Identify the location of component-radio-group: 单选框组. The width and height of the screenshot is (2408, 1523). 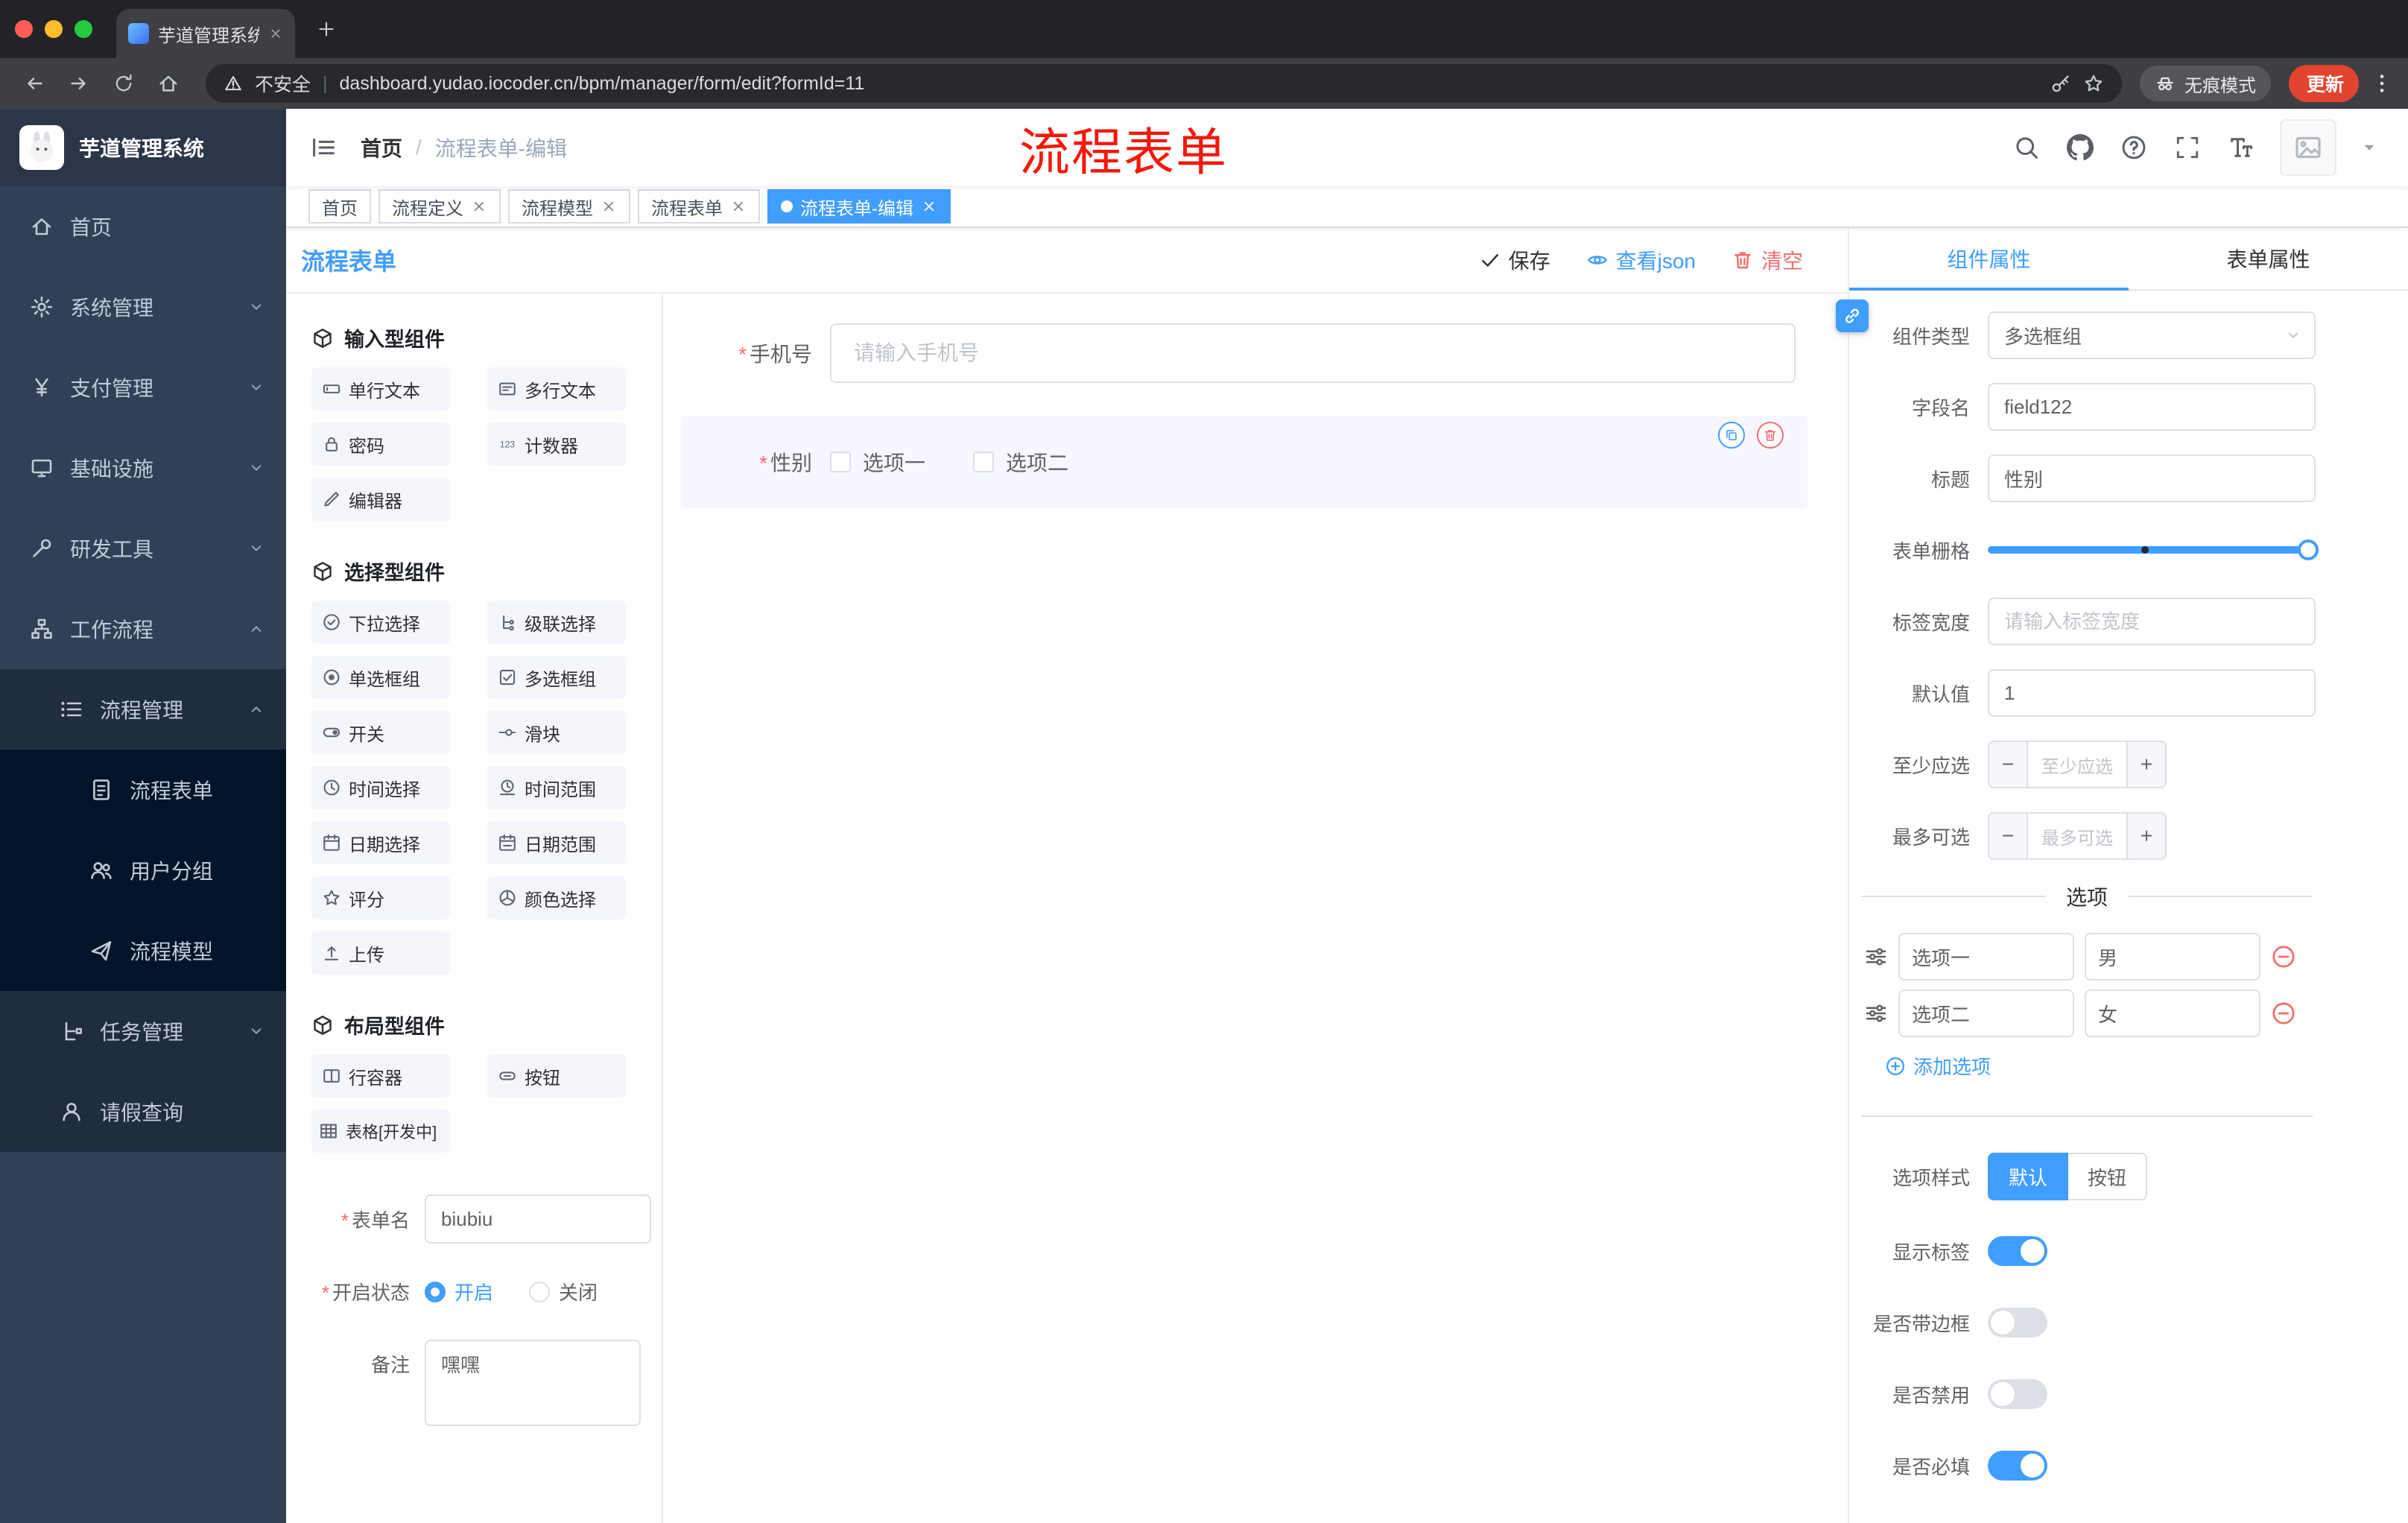
(380, 678).